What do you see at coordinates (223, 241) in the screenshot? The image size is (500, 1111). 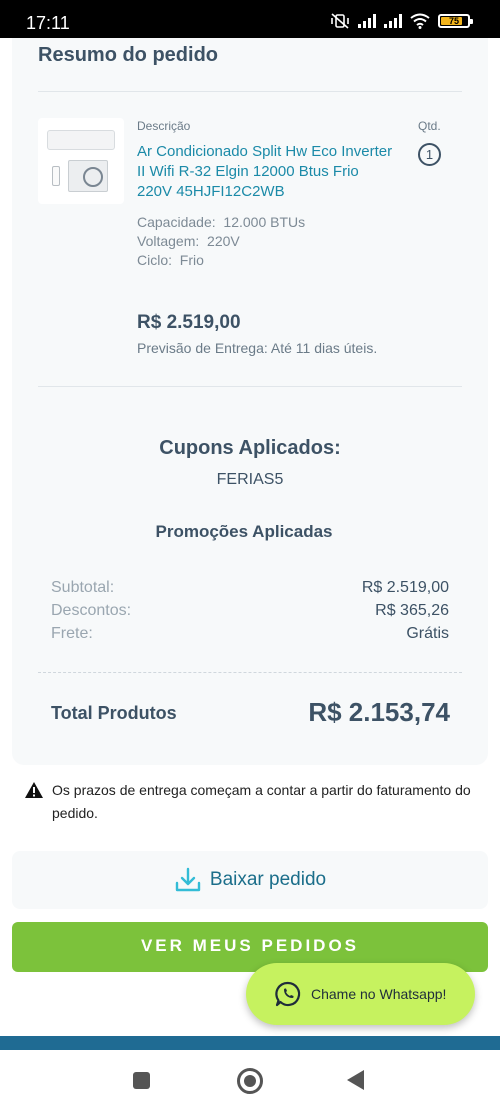 I see `spec-value: 220V` at bounding box center [223, 241].